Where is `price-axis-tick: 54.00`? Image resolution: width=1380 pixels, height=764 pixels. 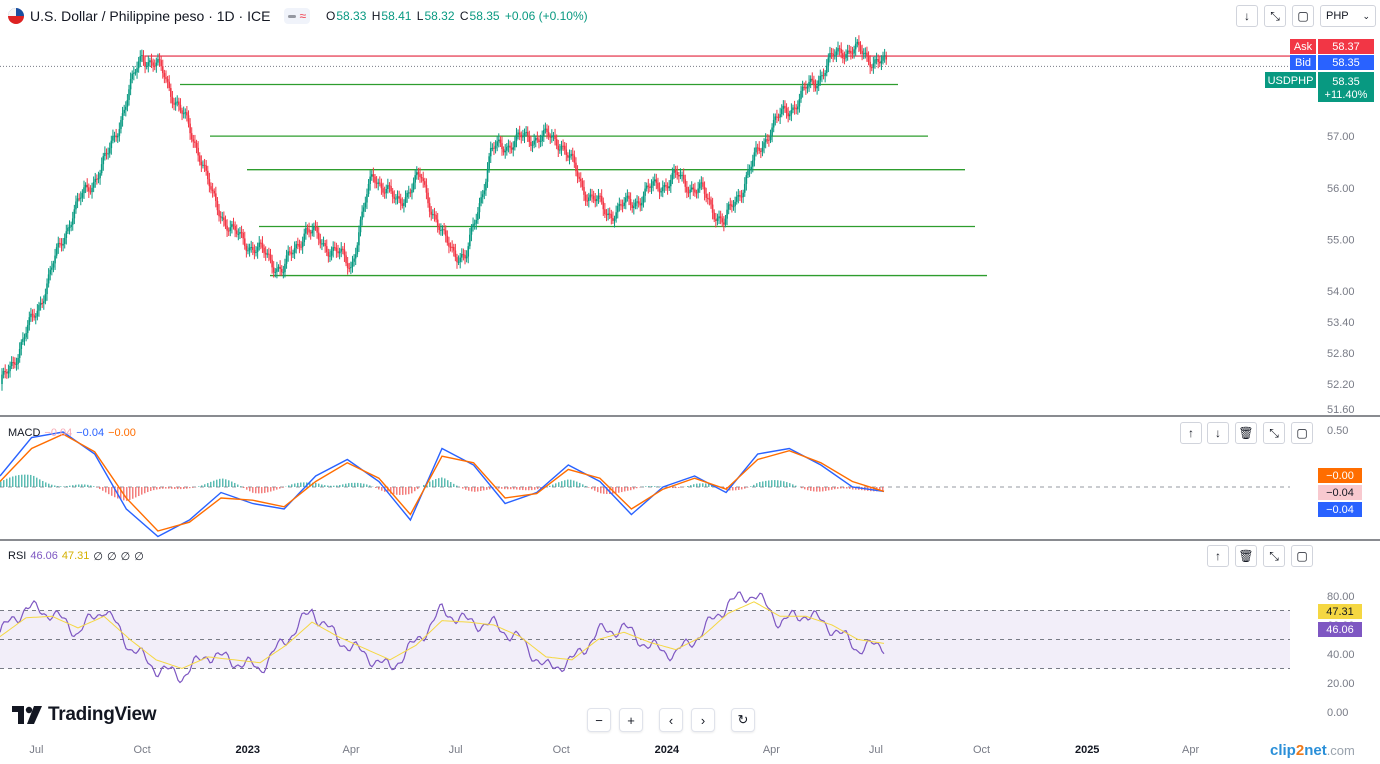
price-axis-tick: 54.00 is located at coordinates (1341, 292).